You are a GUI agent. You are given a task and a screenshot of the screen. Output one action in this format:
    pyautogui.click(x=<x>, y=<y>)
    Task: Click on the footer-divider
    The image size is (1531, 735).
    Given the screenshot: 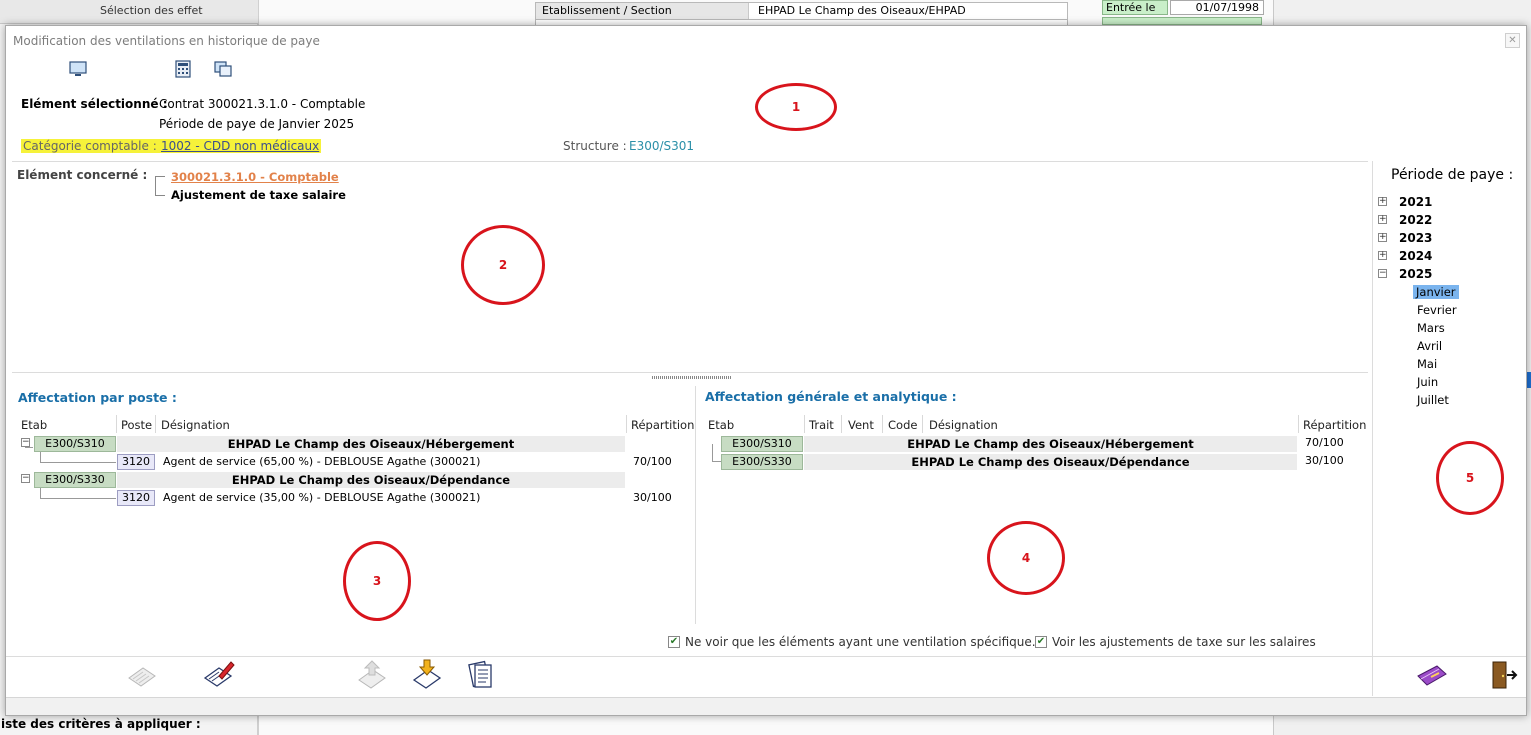 What is the action you would take?
    pyautogui.click(x=766, y=656)
    